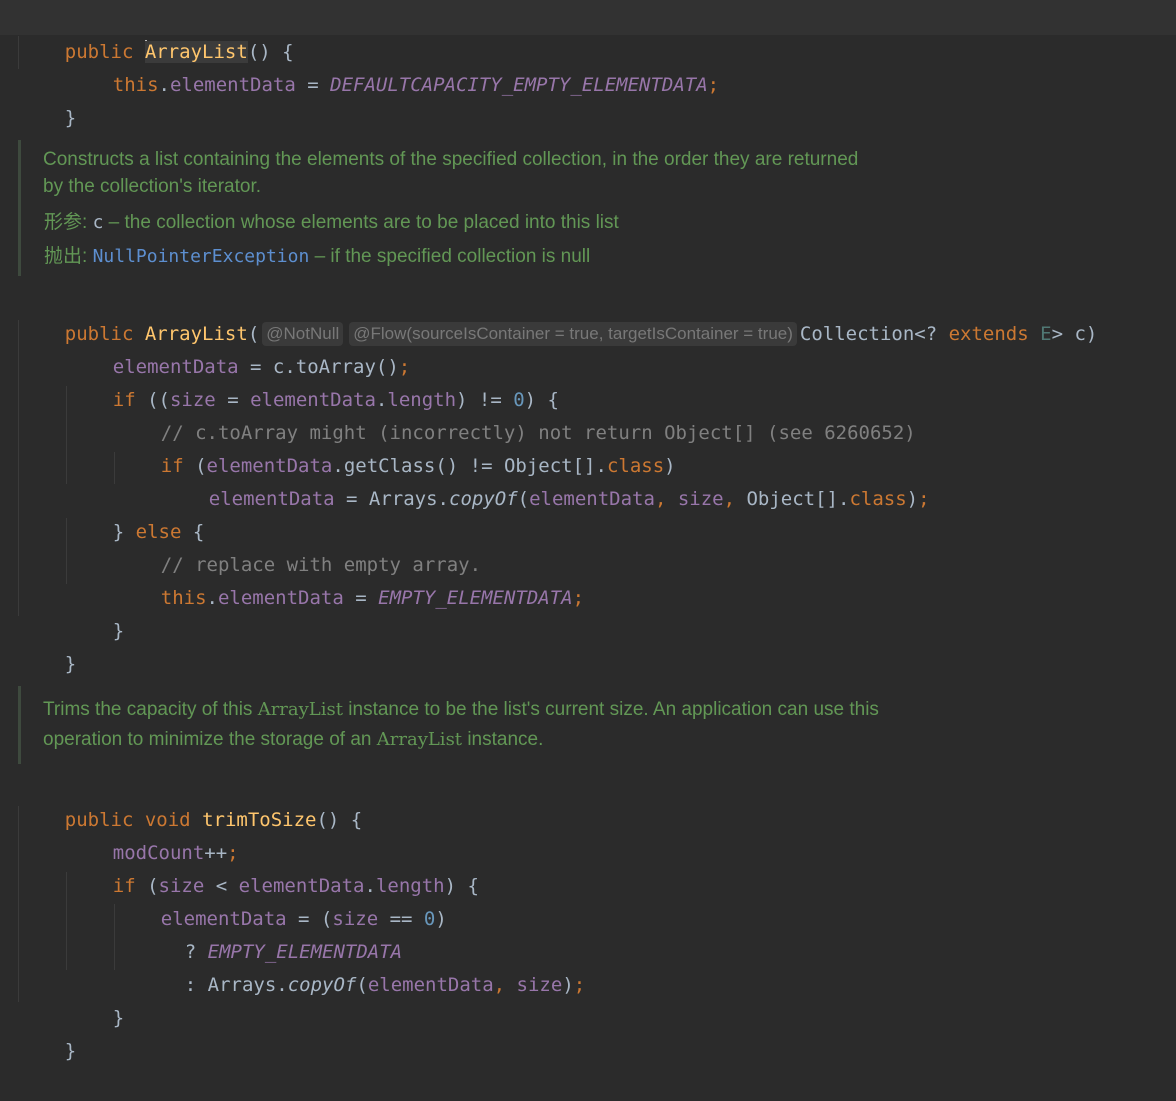 The height and width of the screenshot is (1101, 1176). What do you see at coordinates (519, 85) in the screenshot?
I see `static-field: DEFAULTCAPACITY_EMPTY_ELEMENTDATA` at bounding box center [519, 85].